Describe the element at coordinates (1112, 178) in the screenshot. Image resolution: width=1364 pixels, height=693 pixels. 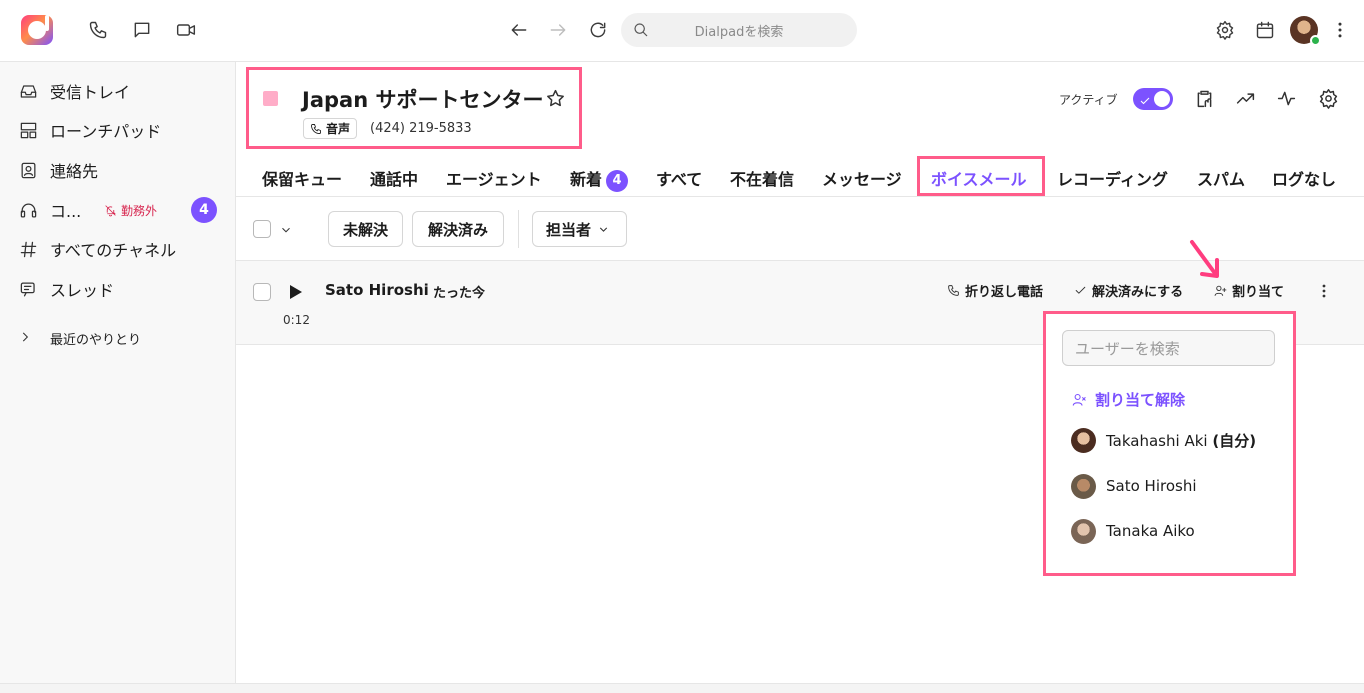
I see `tab-recordings: レコーディング` at that location.